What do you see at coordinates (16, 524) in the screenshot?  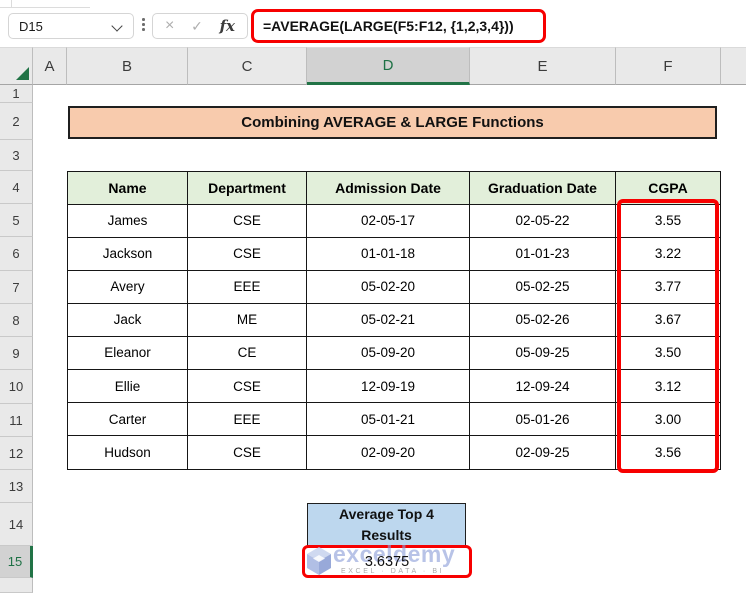 I see `row-header-14: 14` at bounding box center [16, 524].